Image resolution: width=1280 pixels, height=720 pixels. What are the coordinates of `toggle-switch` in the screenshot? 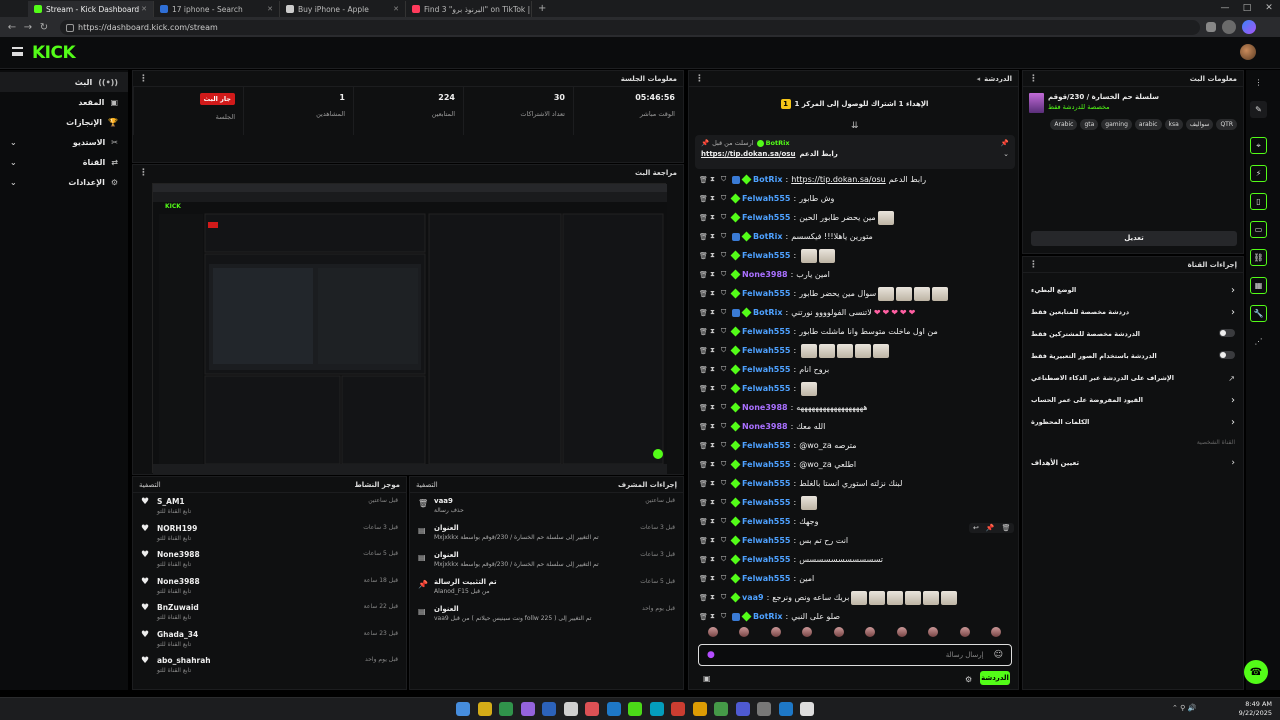 It's located at (1227, 332).